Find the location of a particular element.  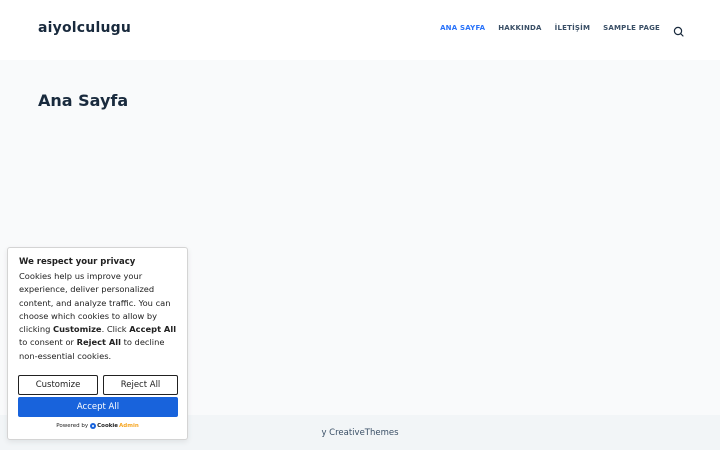

nav-item-hakkinda: HAKKINDA is located at coordinates (519, 28).